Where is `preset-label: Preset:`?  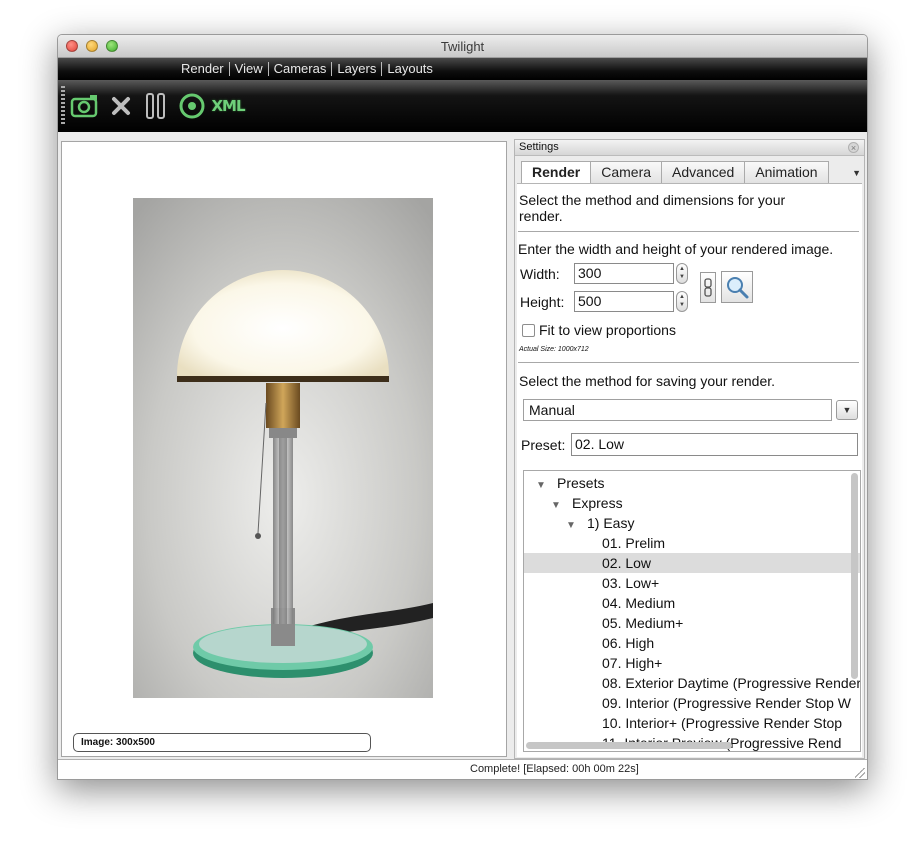
preset-label: Preset: is located at coordinates (543, 445).